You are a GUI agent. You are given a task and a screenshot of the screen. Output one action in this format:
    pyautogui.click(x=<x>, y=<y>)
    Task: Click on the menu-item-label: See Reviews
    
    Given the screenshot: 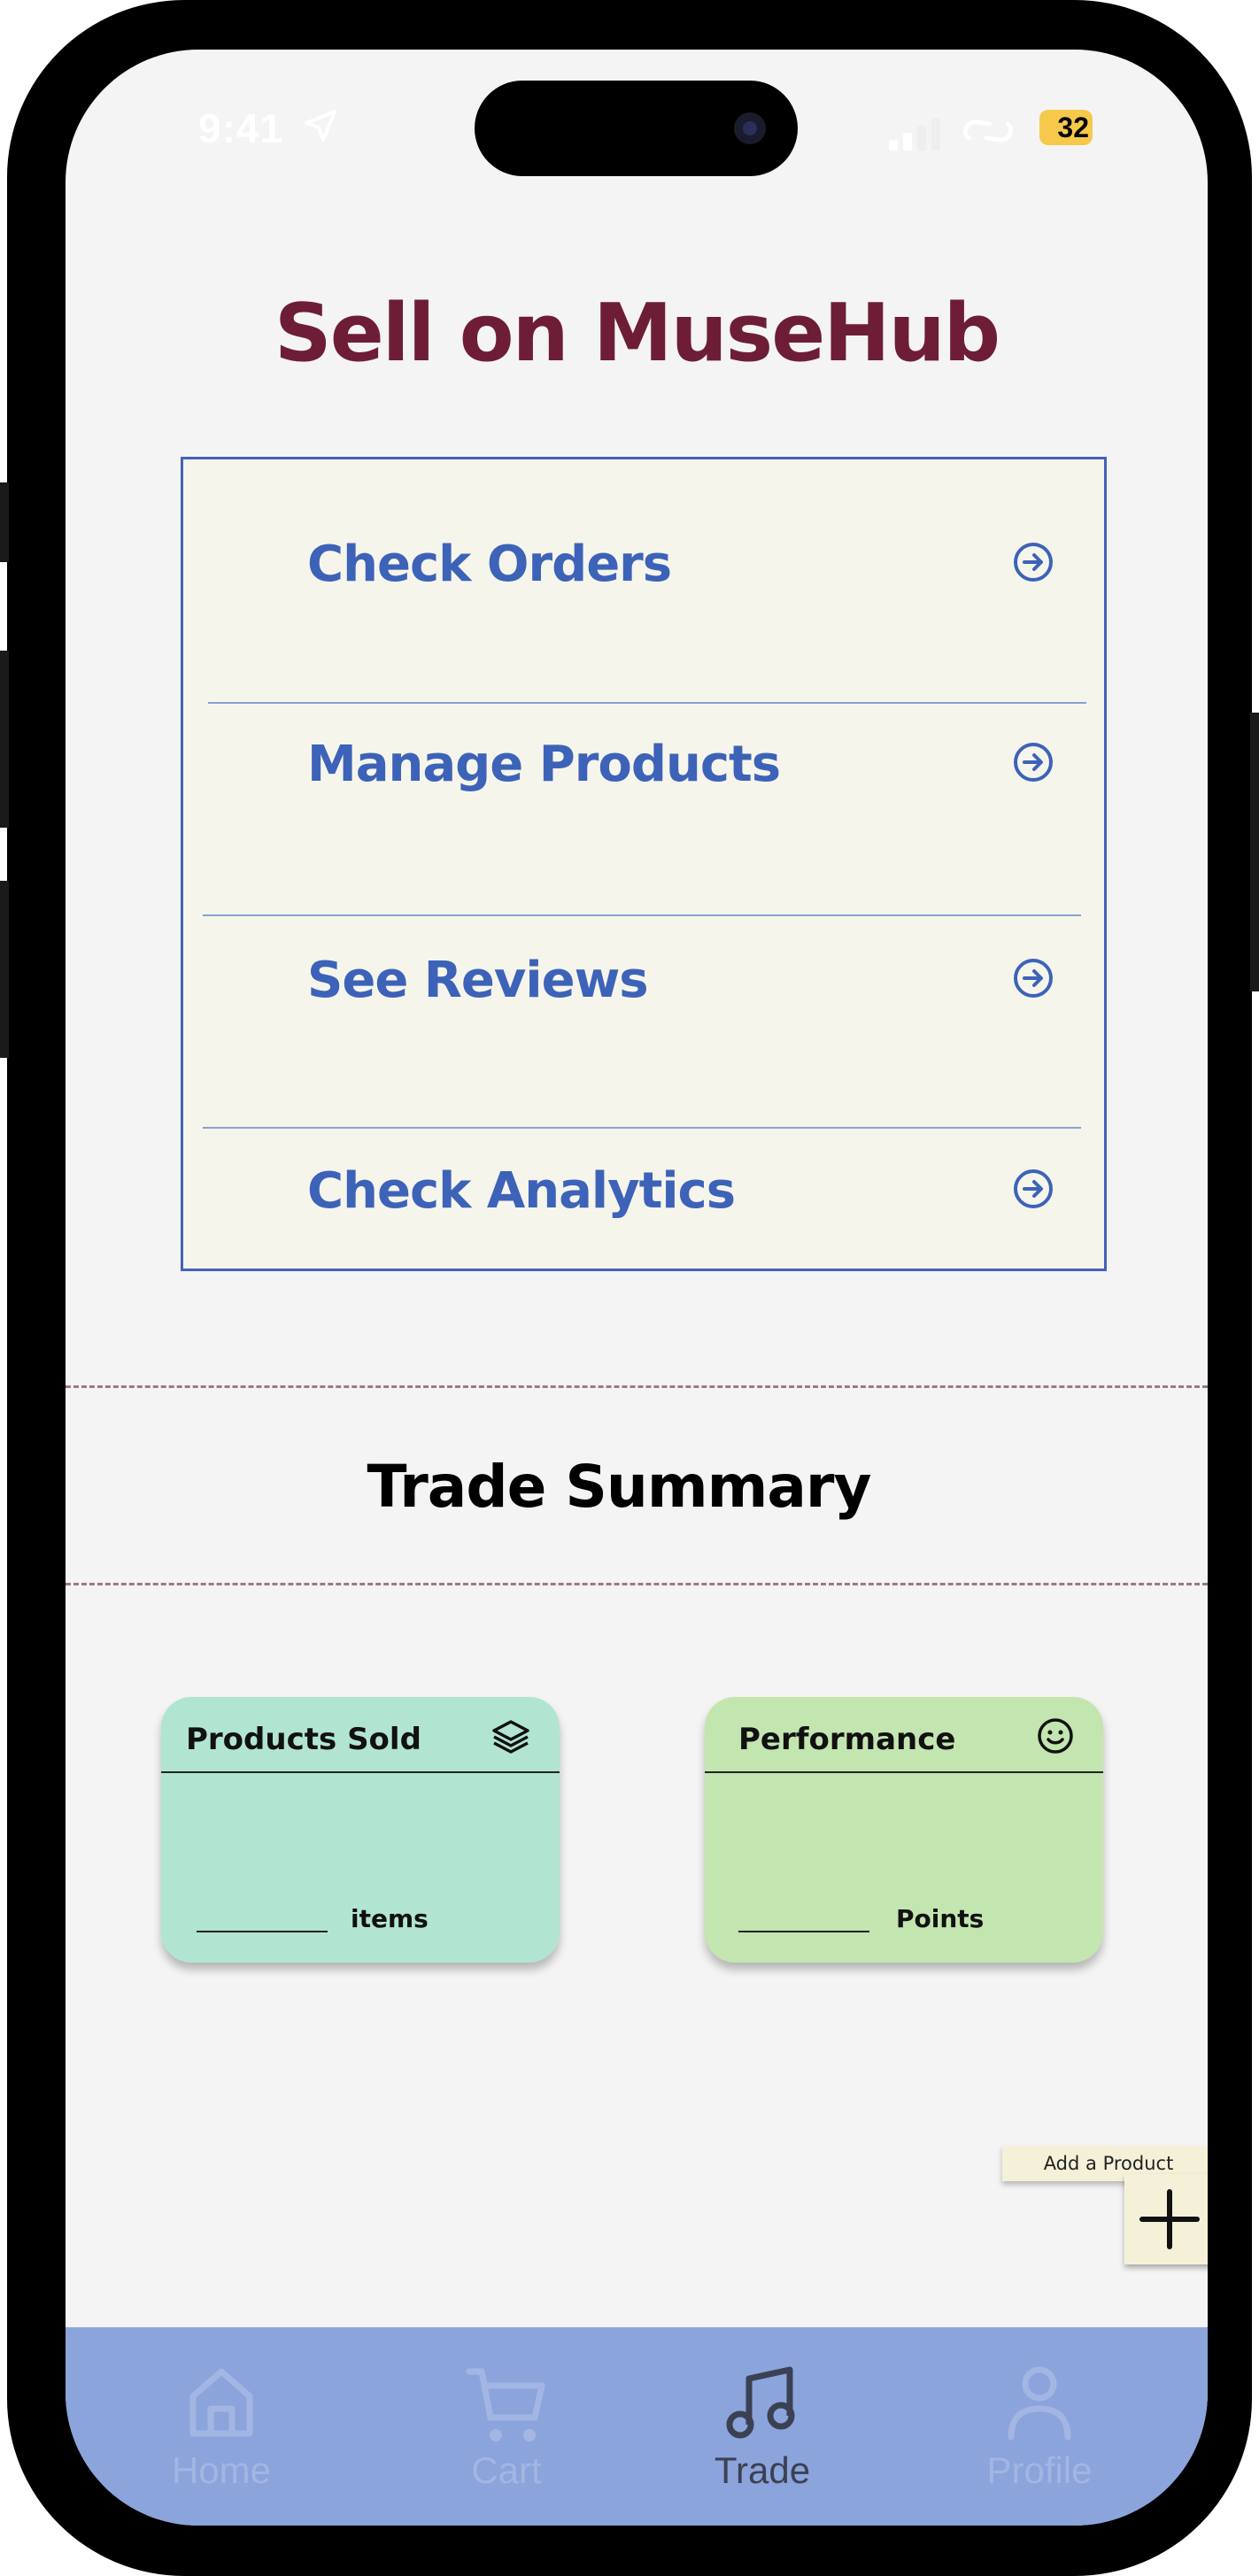 What is the action you would take?
    pyautogui.click(x=478, y=980)
    